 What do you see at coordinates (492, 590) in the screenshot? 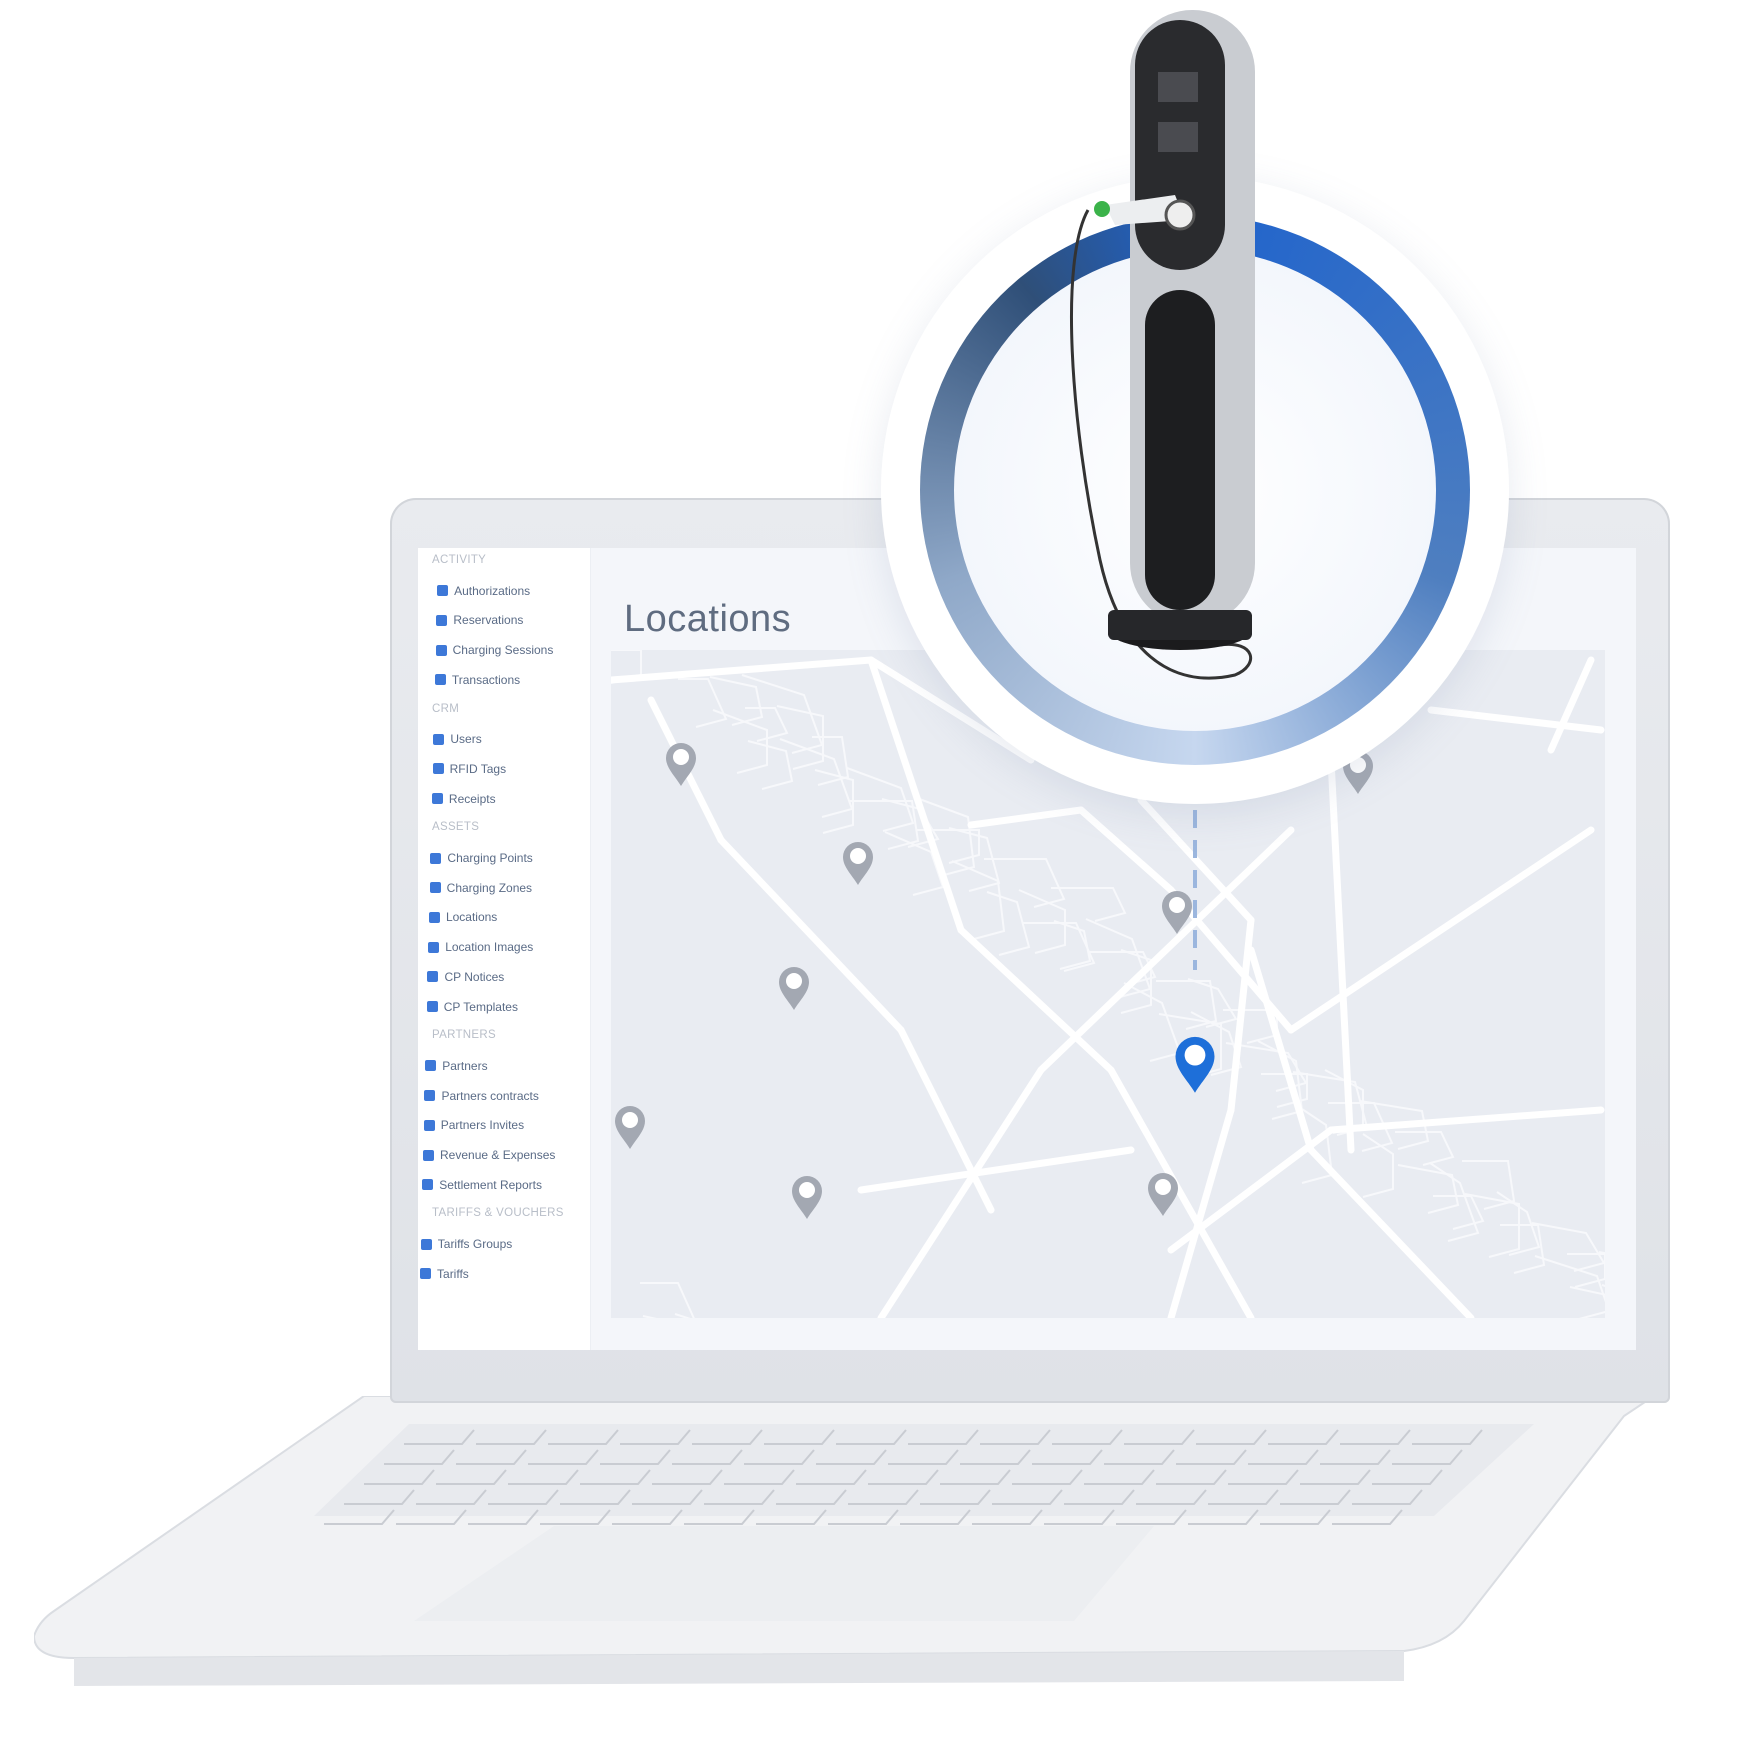
I see `sidebar-item-label: Authorizations` at bounding box center [492, 590].